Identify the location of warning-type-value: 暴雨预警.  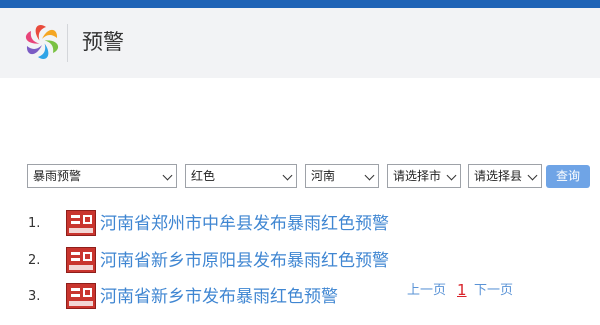
(57, 176).